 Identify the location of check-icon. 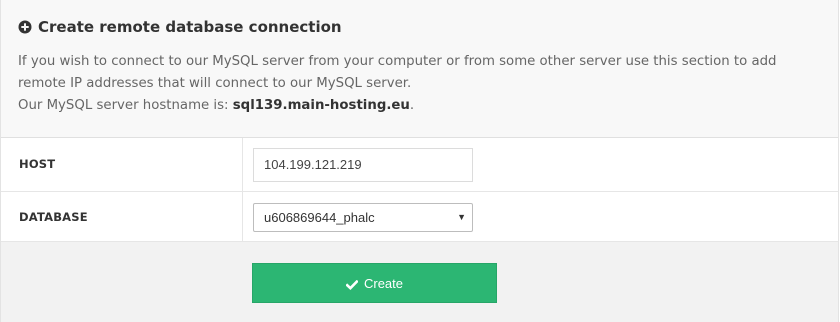
(352, 284).